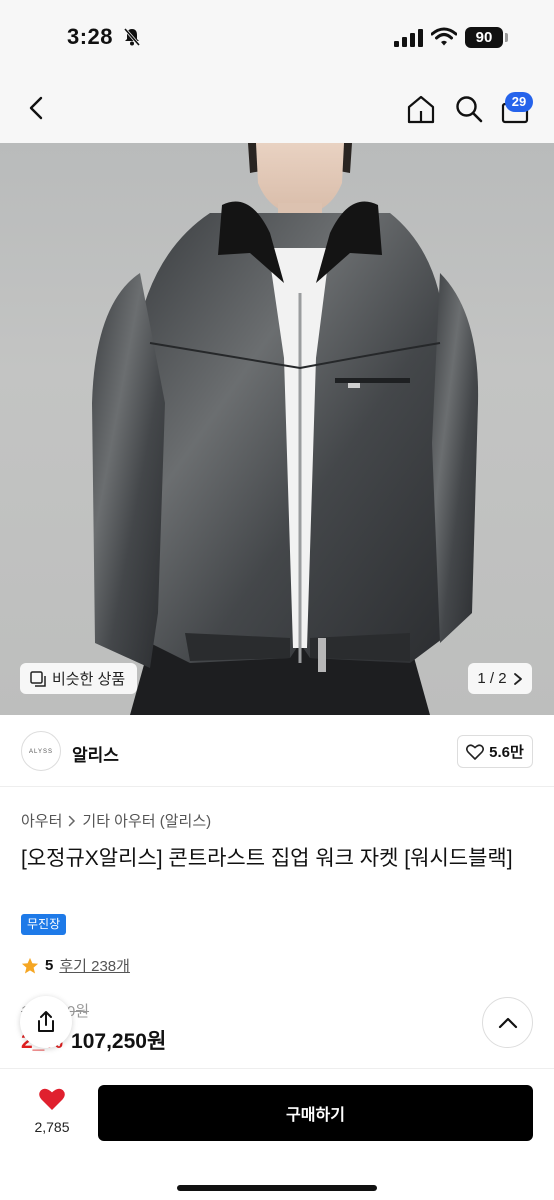  Describe the element at coordinates (277, 37) in the screenshot. I see `status-bar: 3:28 90` at that location.